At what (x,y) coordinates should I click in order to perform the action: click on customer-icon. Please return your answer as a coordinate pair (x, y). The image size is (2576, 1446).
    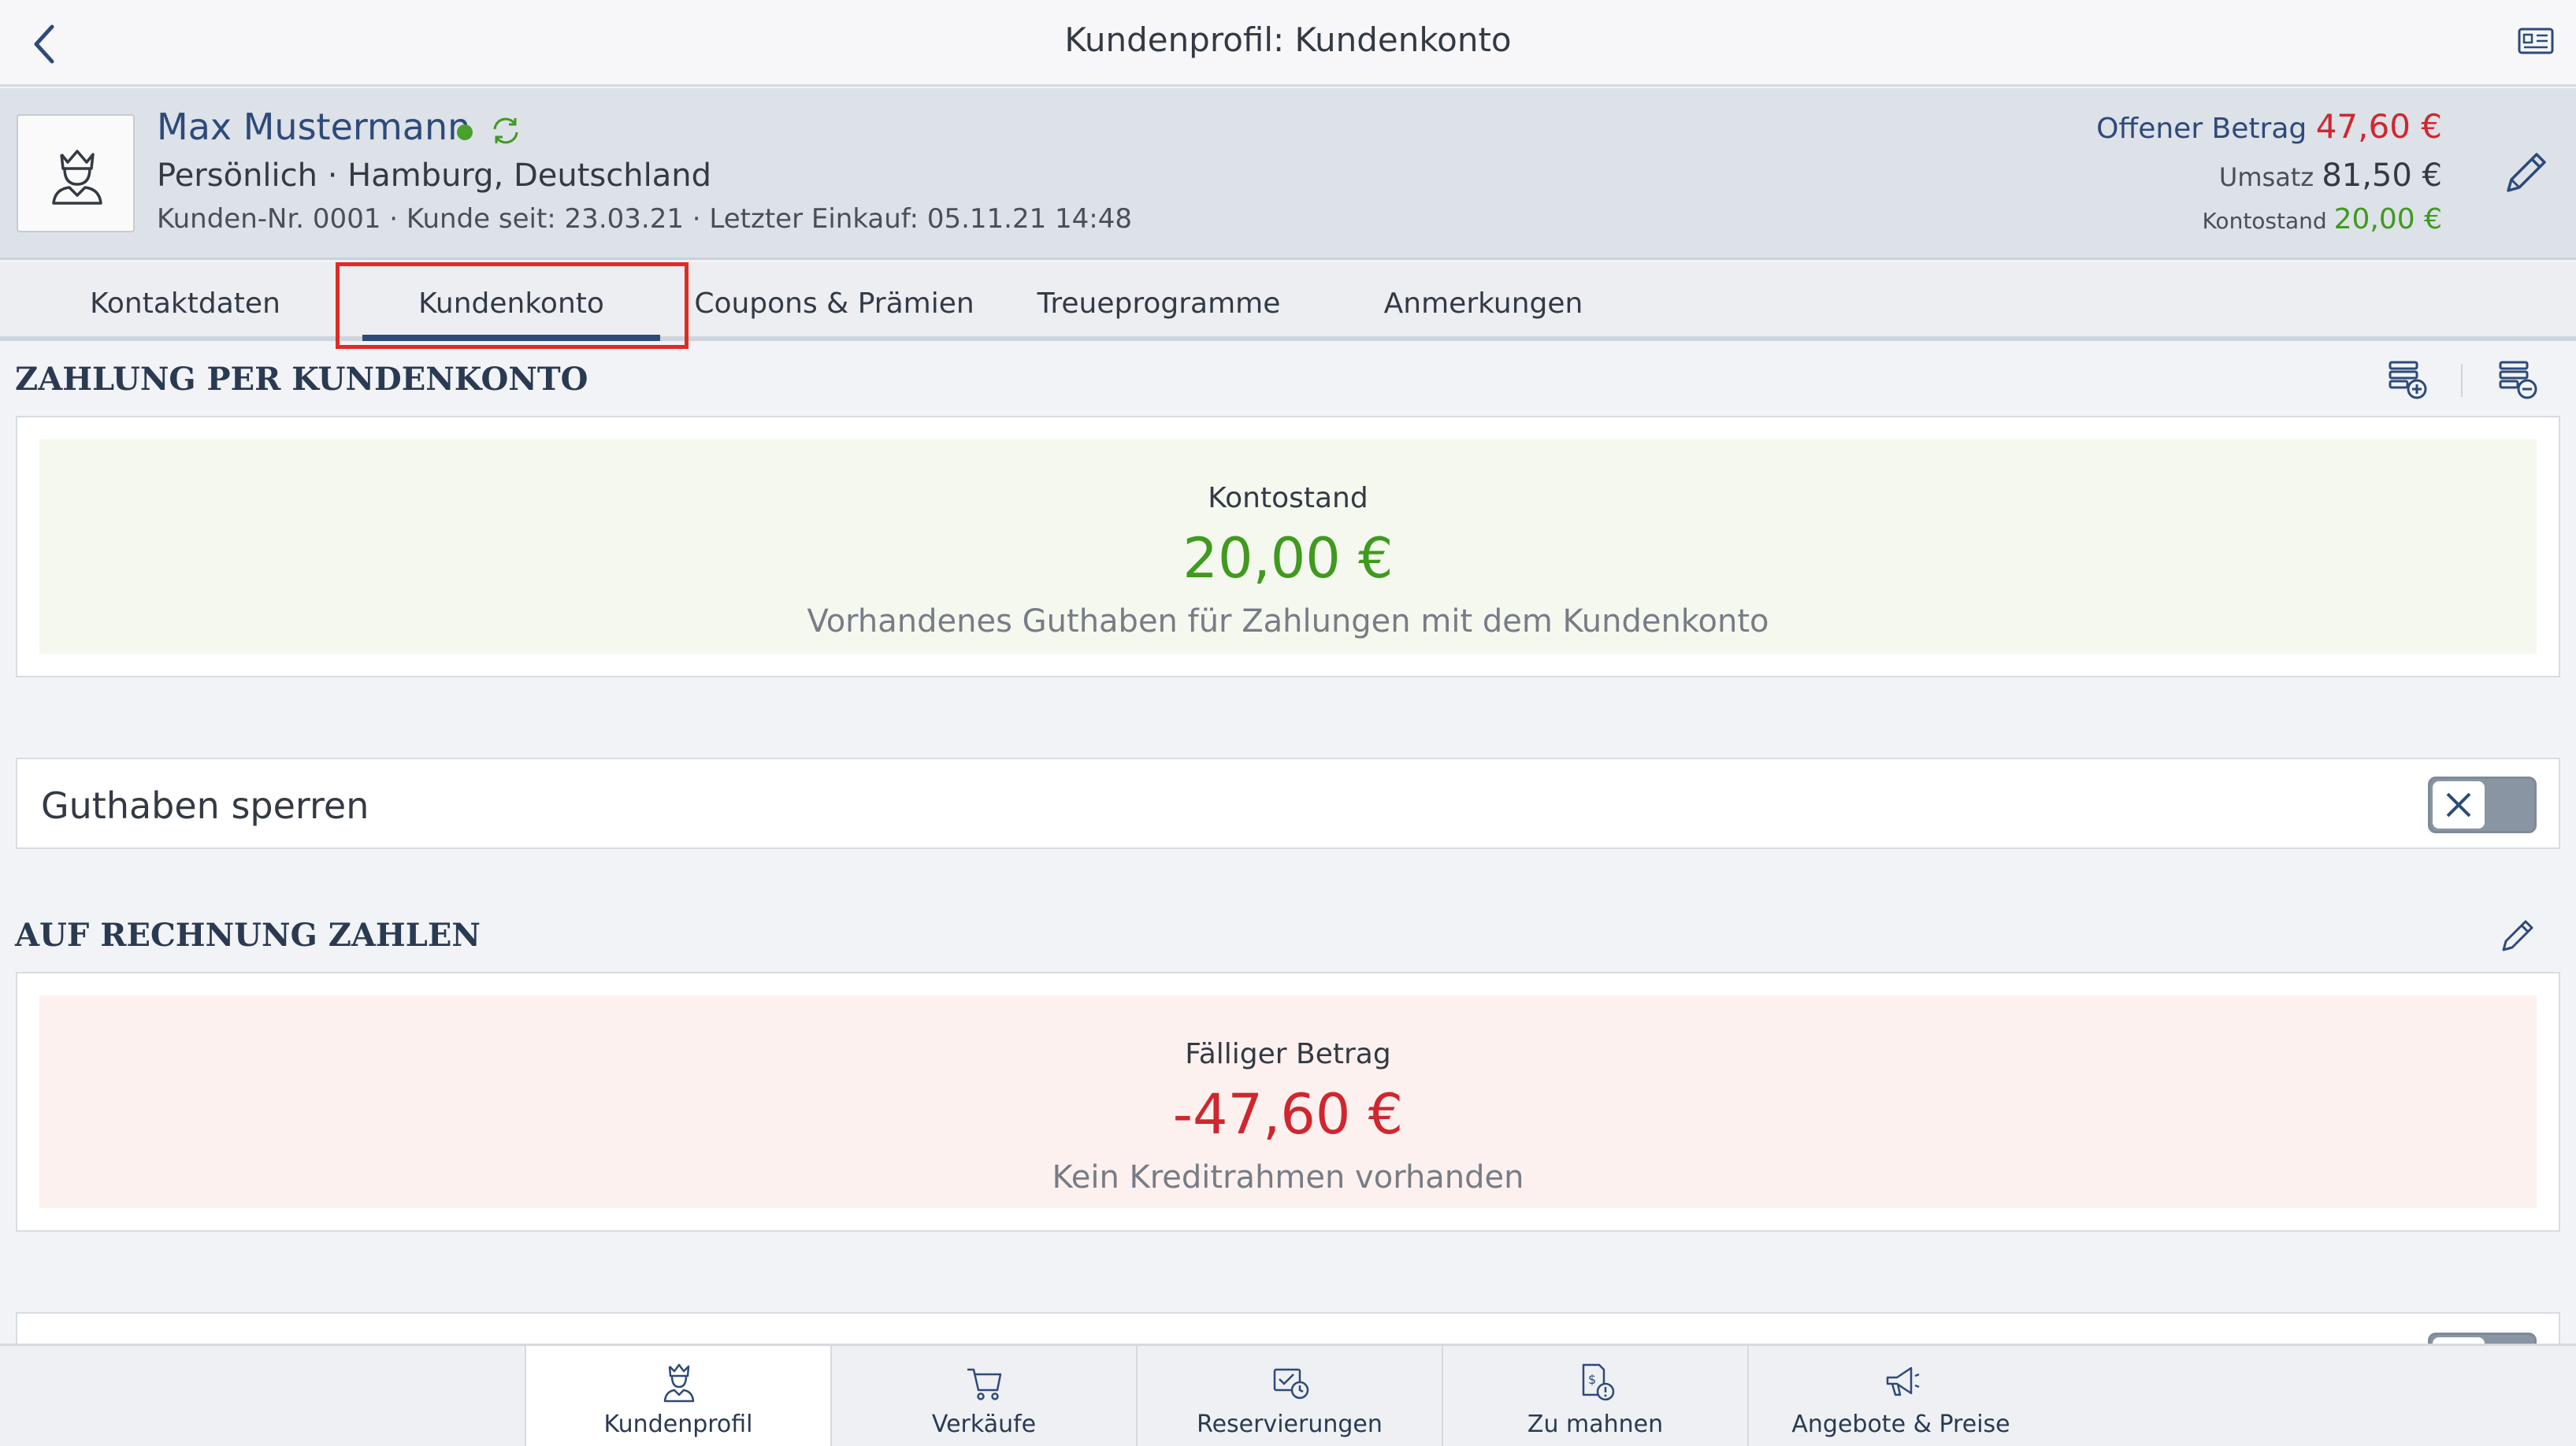
    Looking at the image, I should click on (679, 1383).